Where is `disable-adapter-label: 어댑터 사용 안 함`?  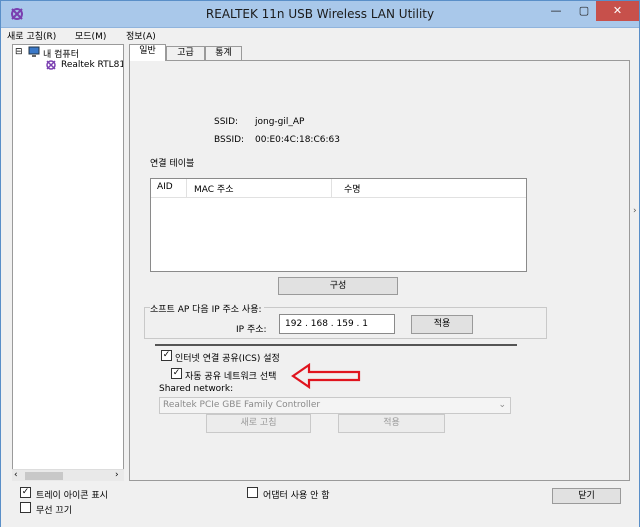 disable-adapter-label: 어댑터 사용 안 함 is located at coordinates (296, 496).